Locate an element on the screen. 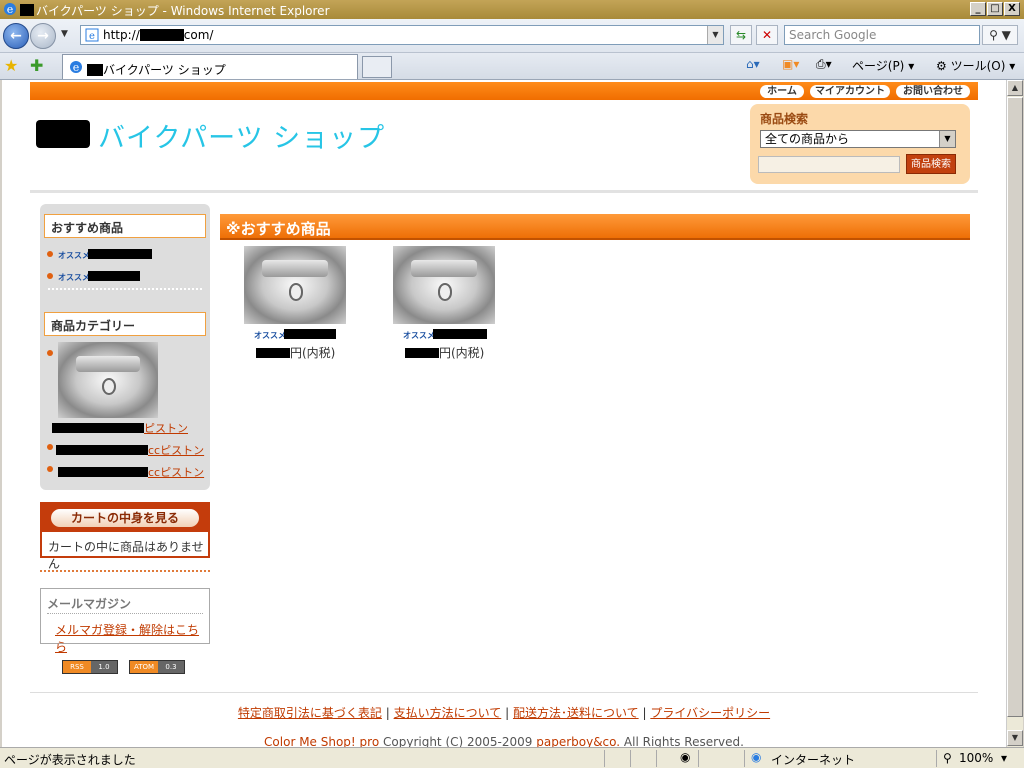 Image resolution: width=1024 pixels, height=768 pixels. site-title: バイクパーツ ショップ is located at coordinates (241, 135).